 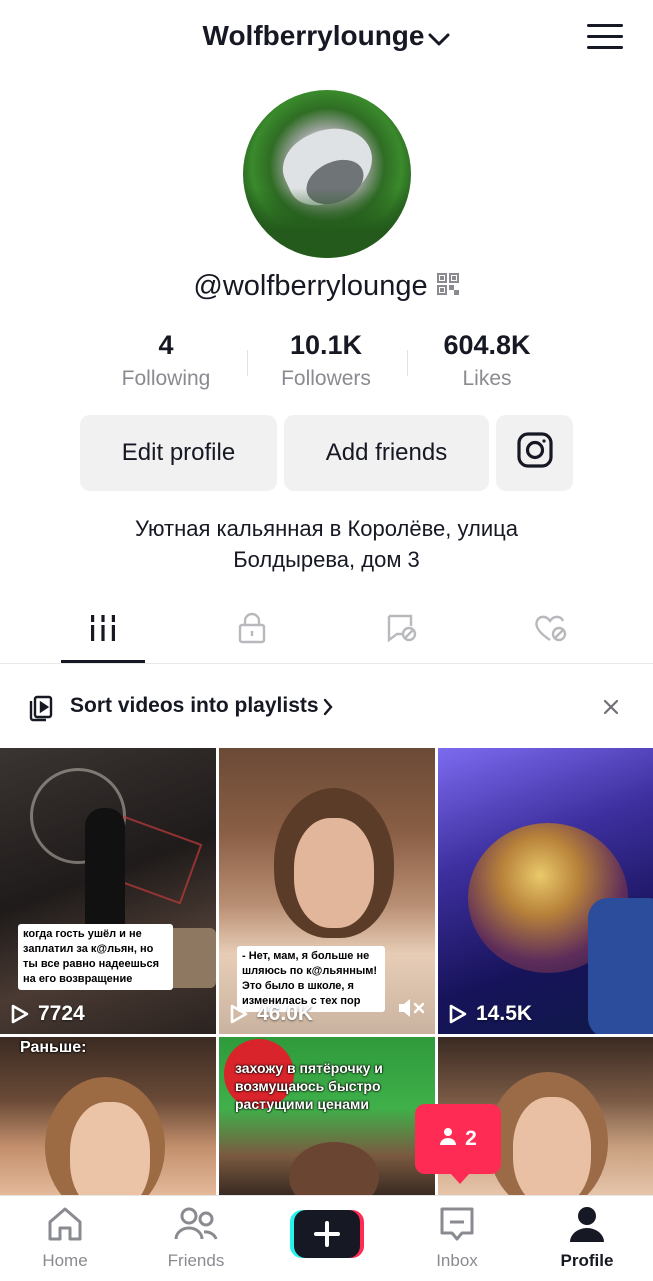 What do you see at coordinates (411, 1010) in the screenshot?
I see `mute-icon` at bounding box center [411, 1010].